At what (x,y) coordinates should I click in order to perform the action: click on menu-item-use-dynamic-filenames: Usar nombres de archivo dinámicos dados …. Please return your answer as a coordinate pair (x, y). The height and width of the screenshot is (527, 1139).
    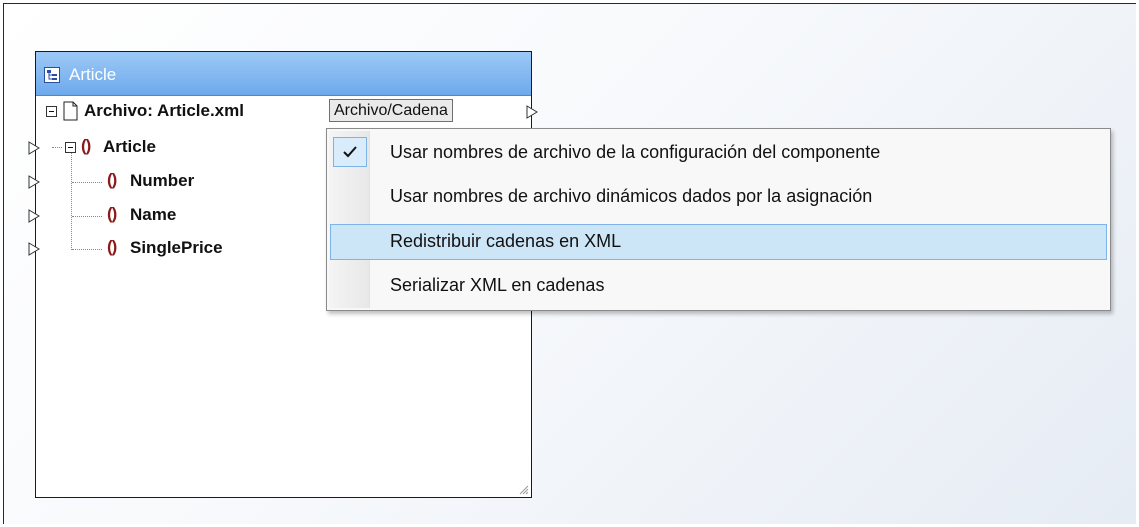
    Looking at the image, I should click on (718, 197).